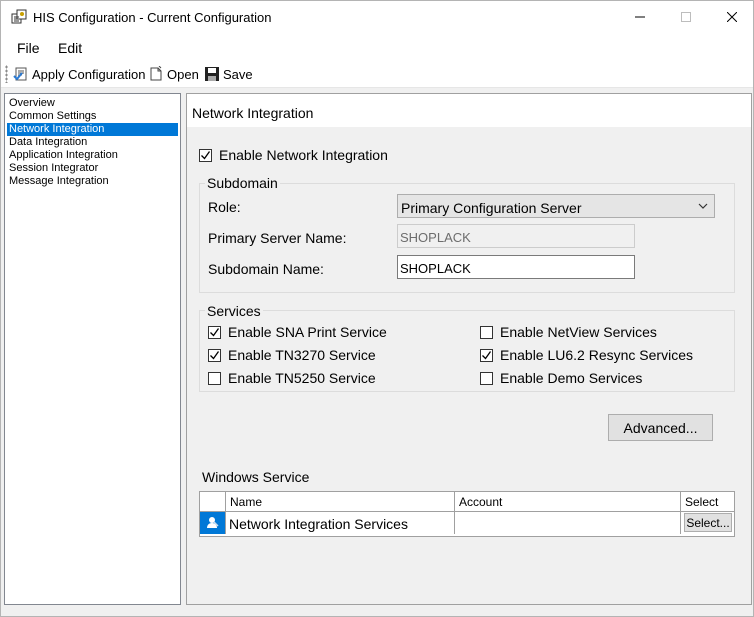 The width and height of the screenshot is (754, 617). I want to click on tn3270-service-checkbox: Enable TN3270 Service, so click(292, 355).